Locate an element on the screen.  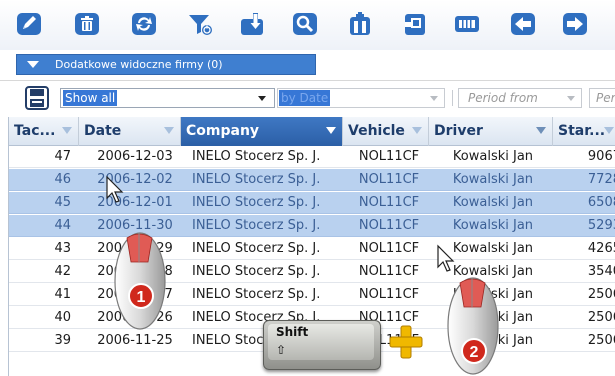
save-icon is located at coordinates (37, 98).